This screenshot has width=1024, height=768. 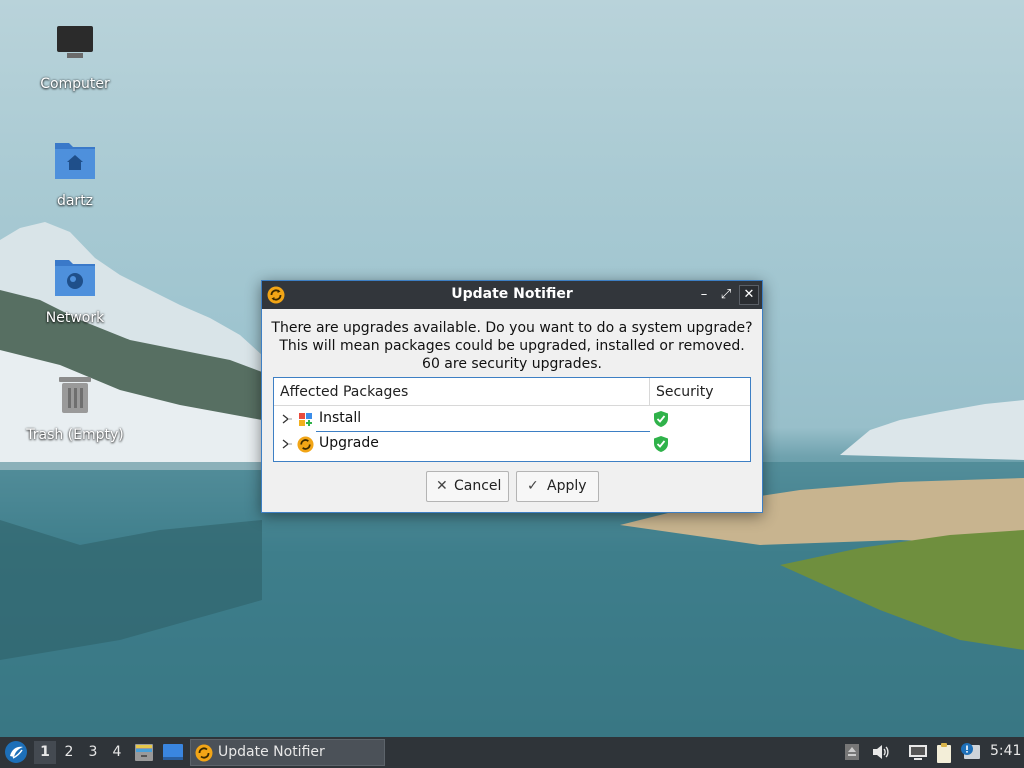 What do you see at coordinates (567, 486) in the screenshot?
I see `apply-button-label: Apply` at bounding box center [567, 486].